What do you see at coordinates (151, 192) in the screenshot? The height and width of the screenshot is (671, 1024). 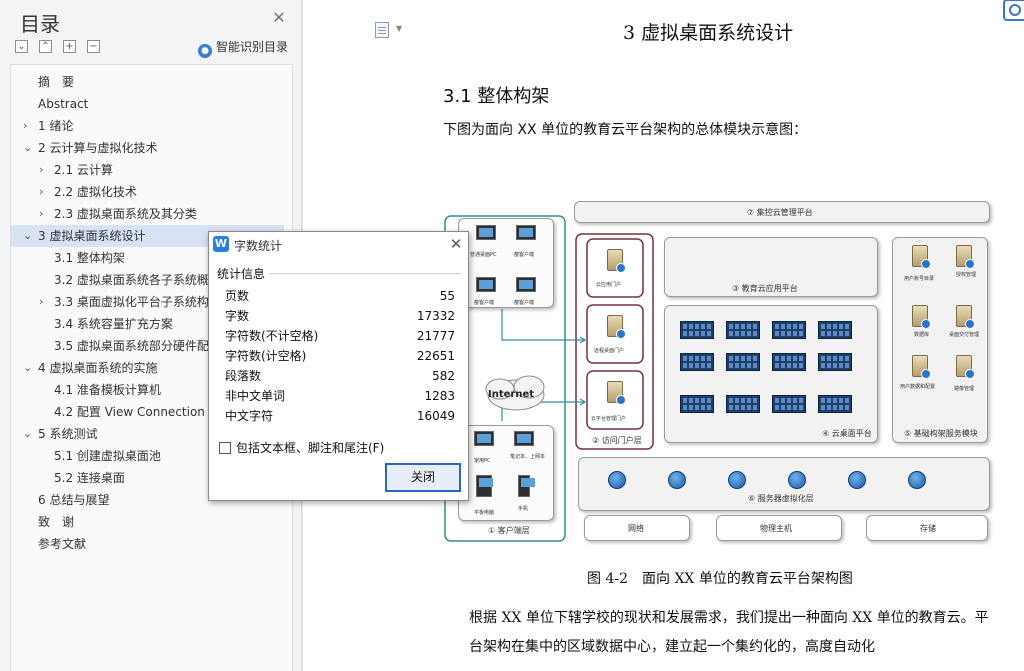 I see `toc-item: › 2.2 虚拟化技术` at bounding box center [151, 192].